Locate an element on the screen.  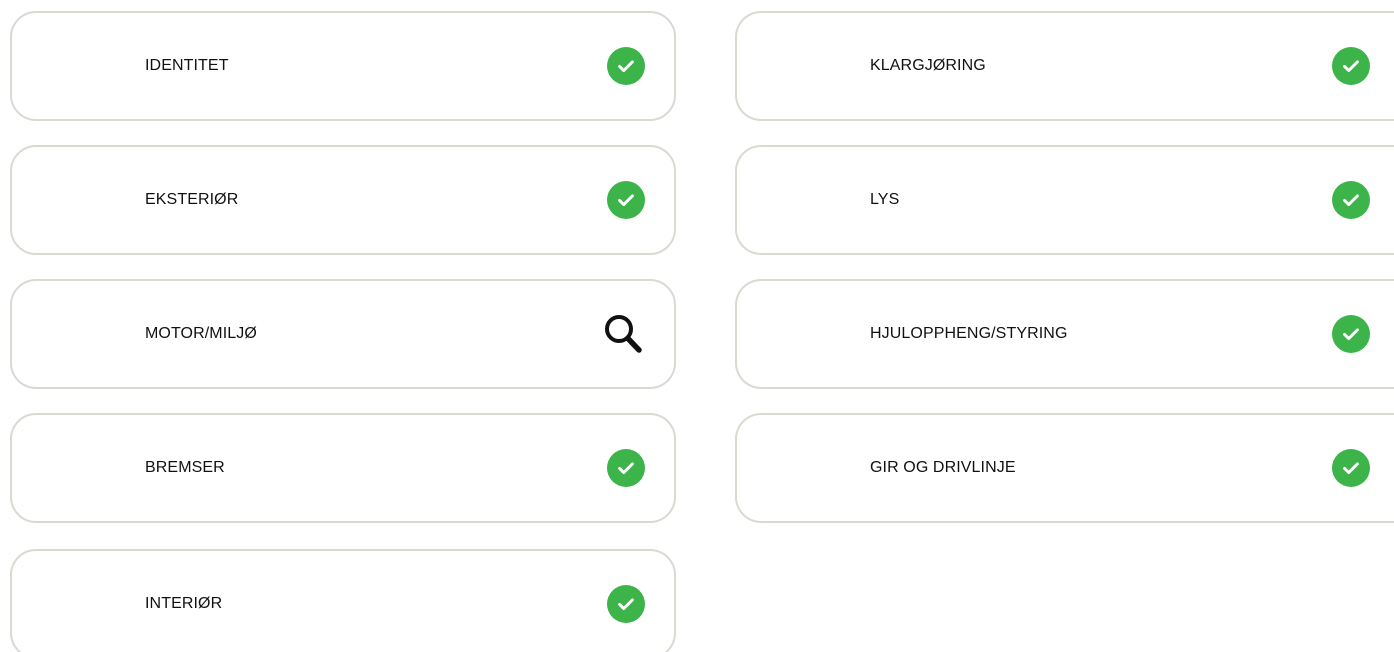
category-card-identitet: IDENTITET is located at coordinates (343, 66).